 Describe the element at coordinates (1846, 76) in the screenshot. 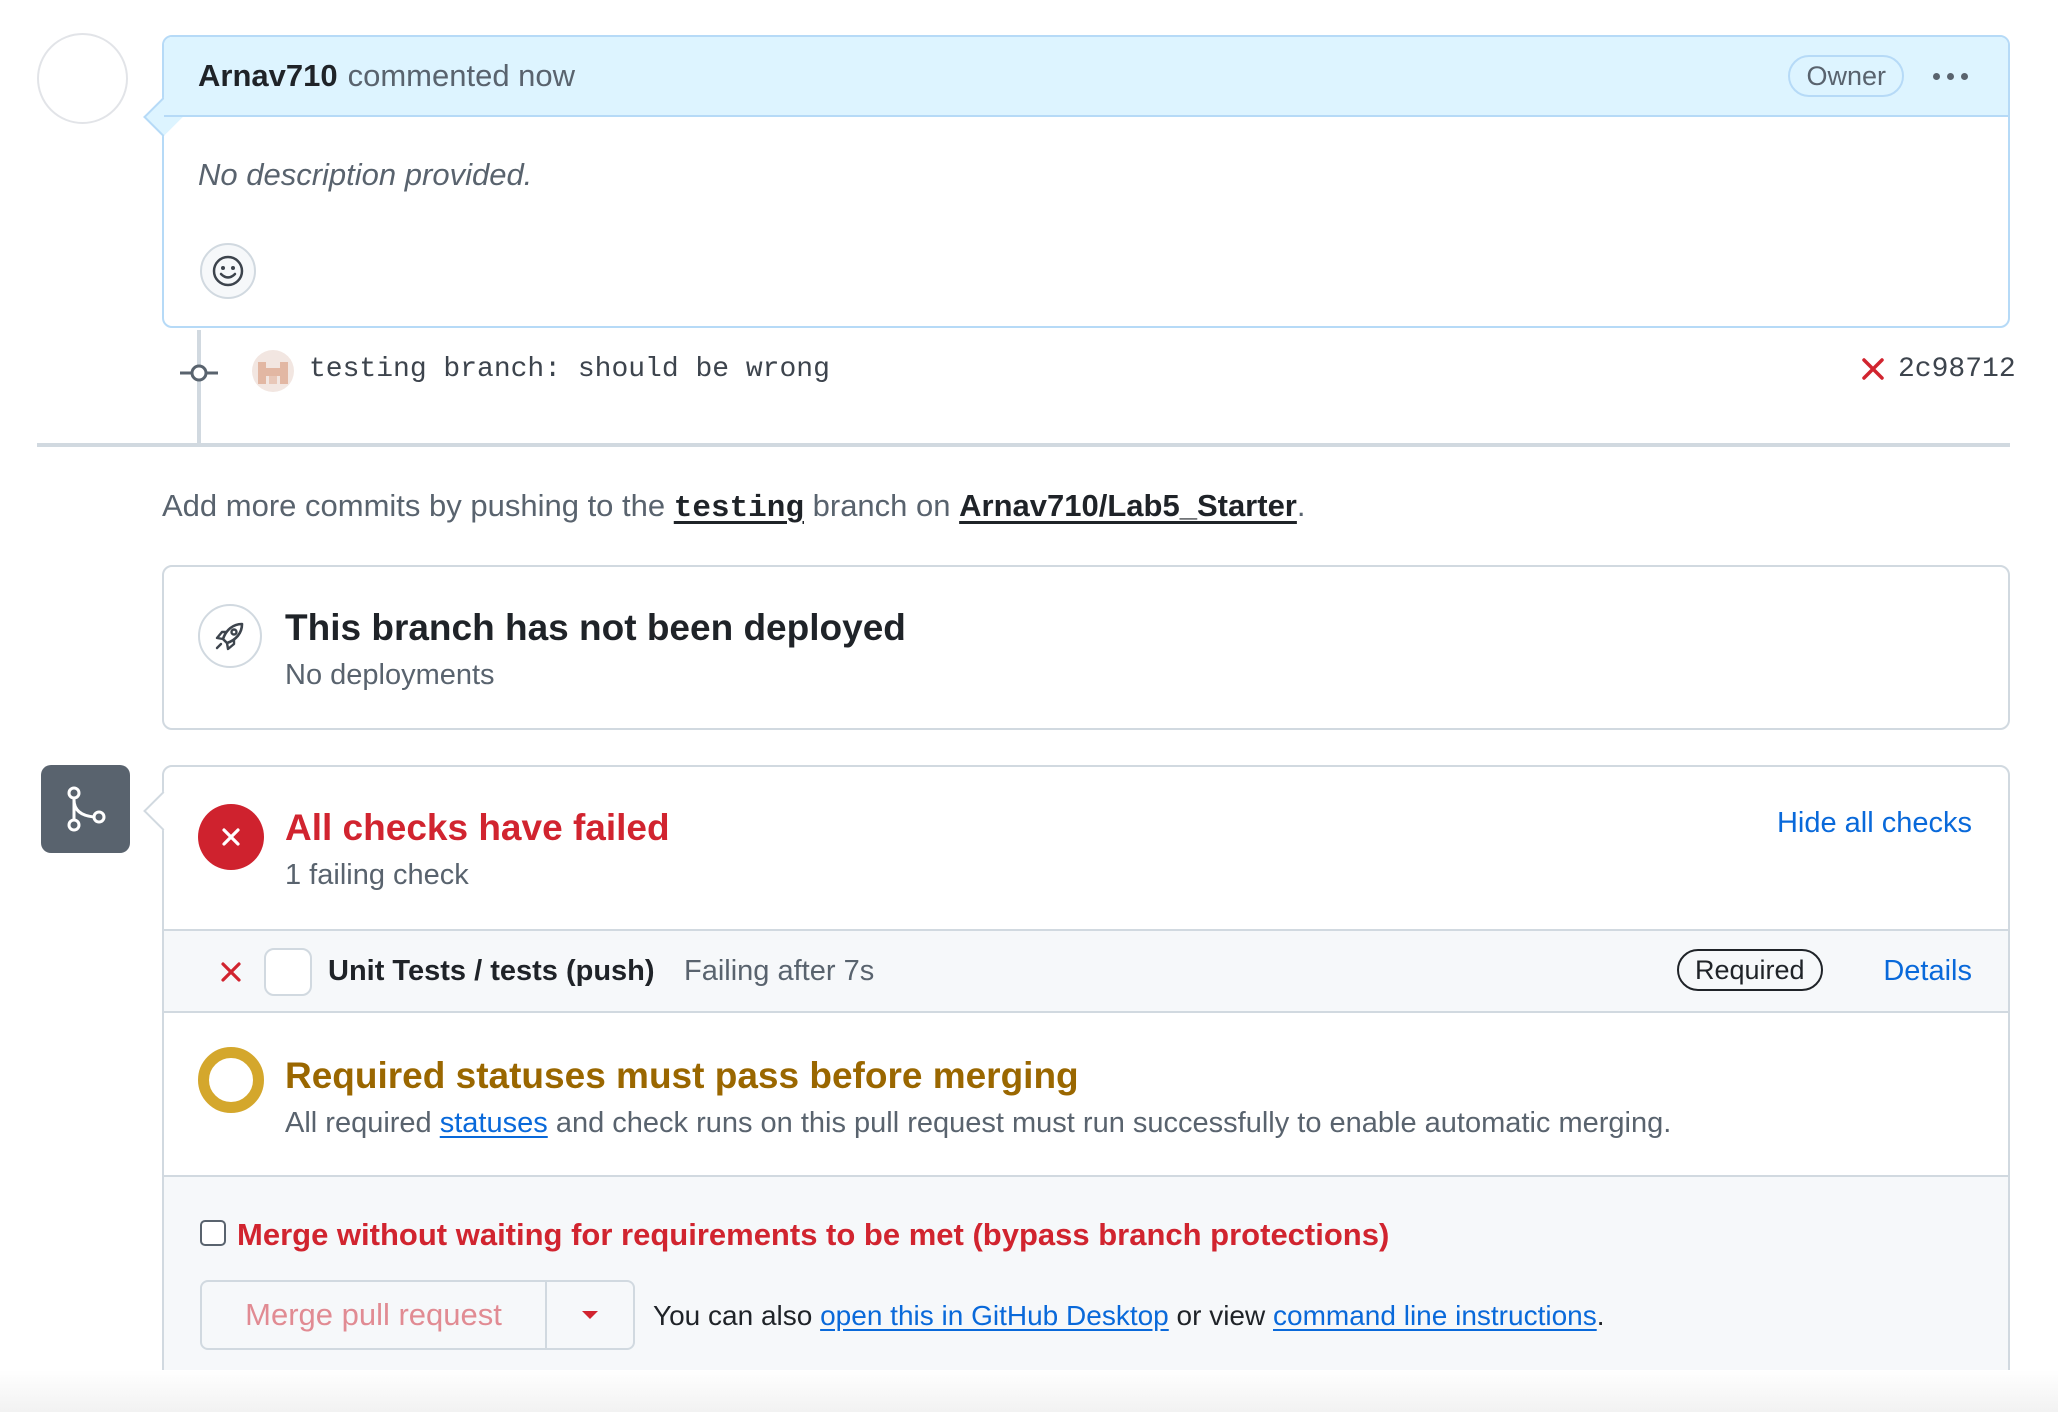

I see `owner-badge: Owner` at that location.